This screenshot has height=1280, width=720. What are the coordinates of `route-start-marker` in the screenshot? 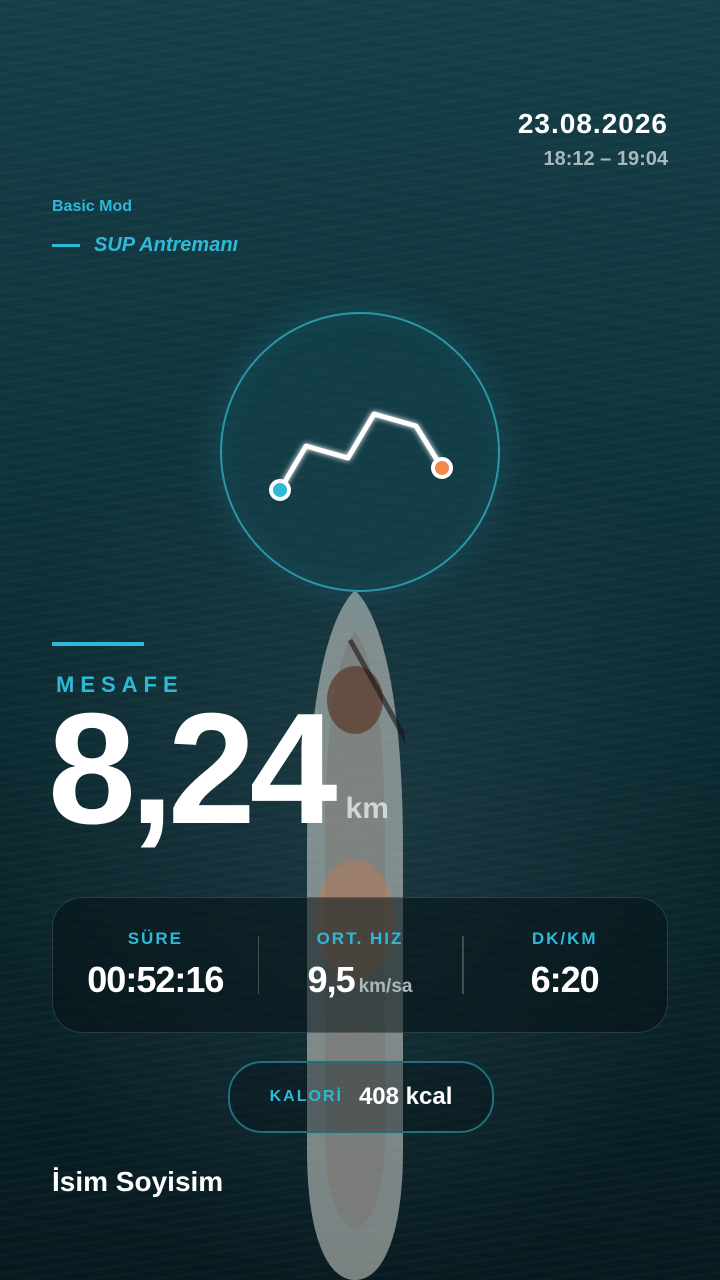 It's located at (280, 490).